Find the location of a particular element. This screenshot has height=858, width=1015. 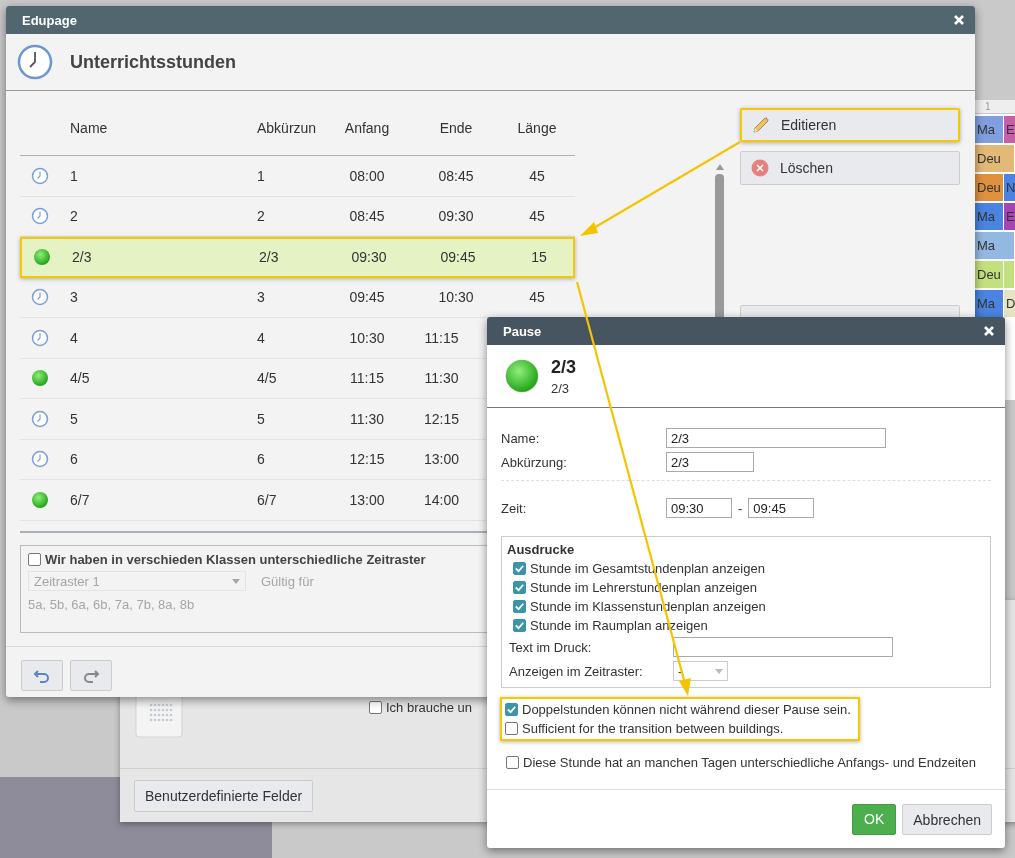

column-header: Anfang is located at coordinates (367, 128).